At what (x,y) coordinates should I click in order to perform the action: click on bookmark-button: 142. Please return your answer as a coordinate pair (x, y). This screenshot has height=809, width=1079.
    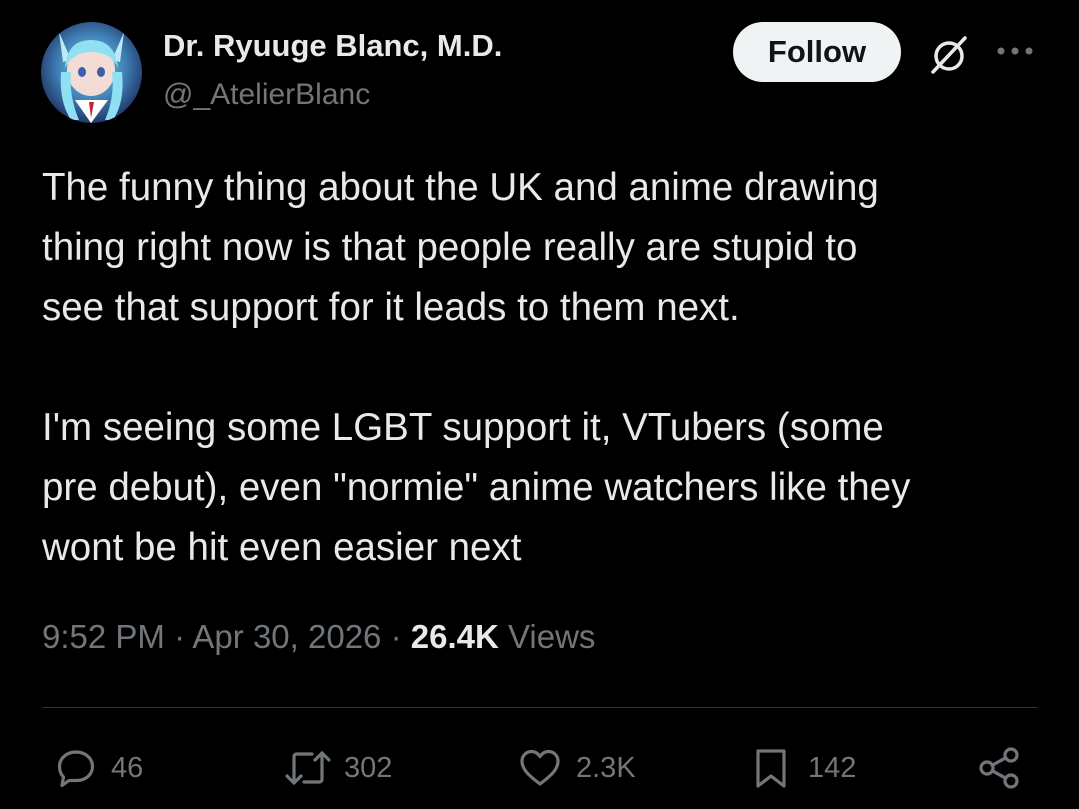
    Looking at the image, I should click on (804, 768).